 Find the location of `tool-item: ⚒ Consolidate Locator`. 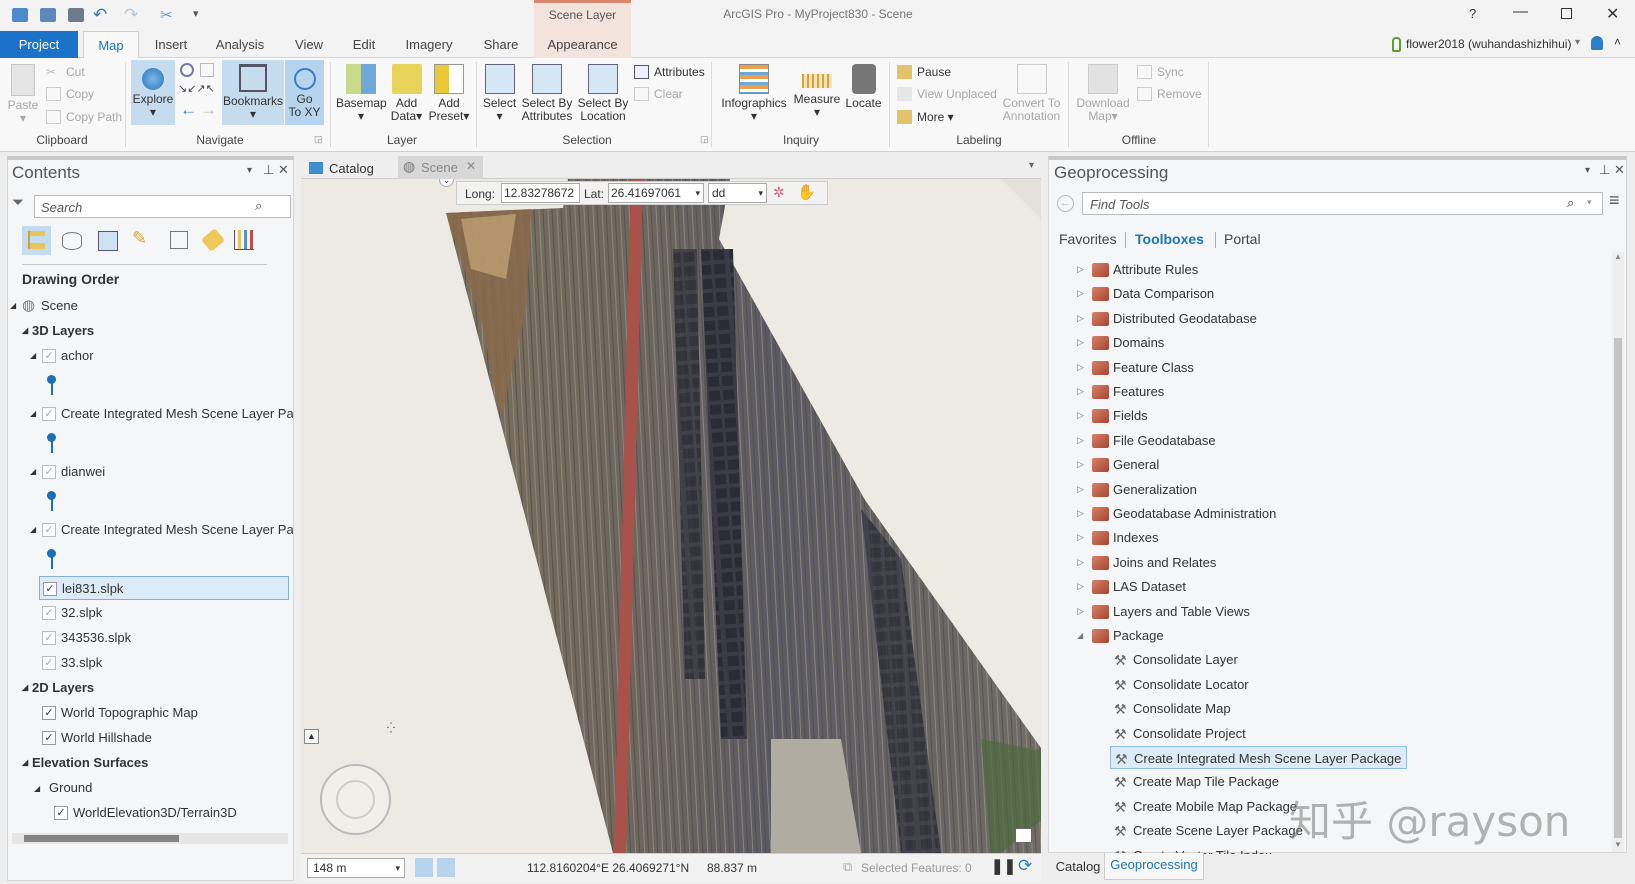

tool-item: ⚒ Consolidate Locator is located at coordinates (1310, 684).